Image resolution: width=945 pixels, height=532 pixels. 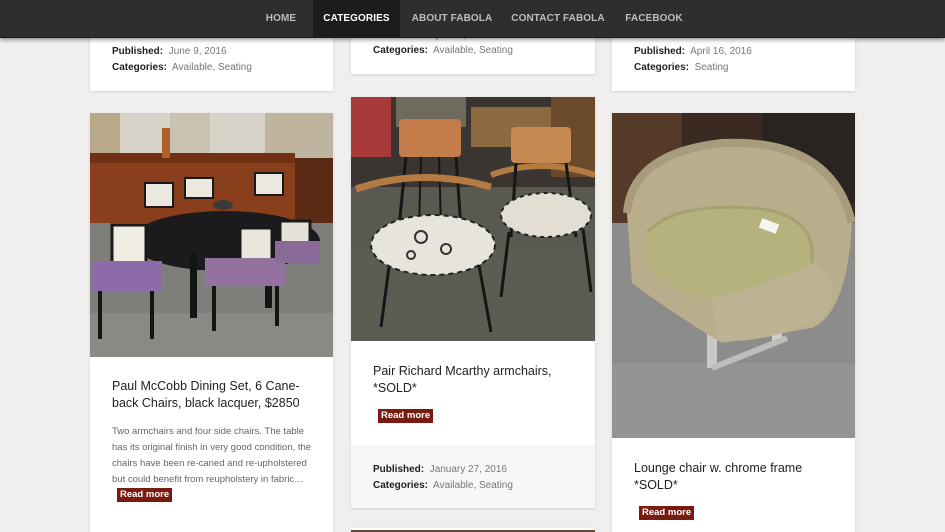 I want to click on published-date: January 27, 2016, so click(x=468, y=469).